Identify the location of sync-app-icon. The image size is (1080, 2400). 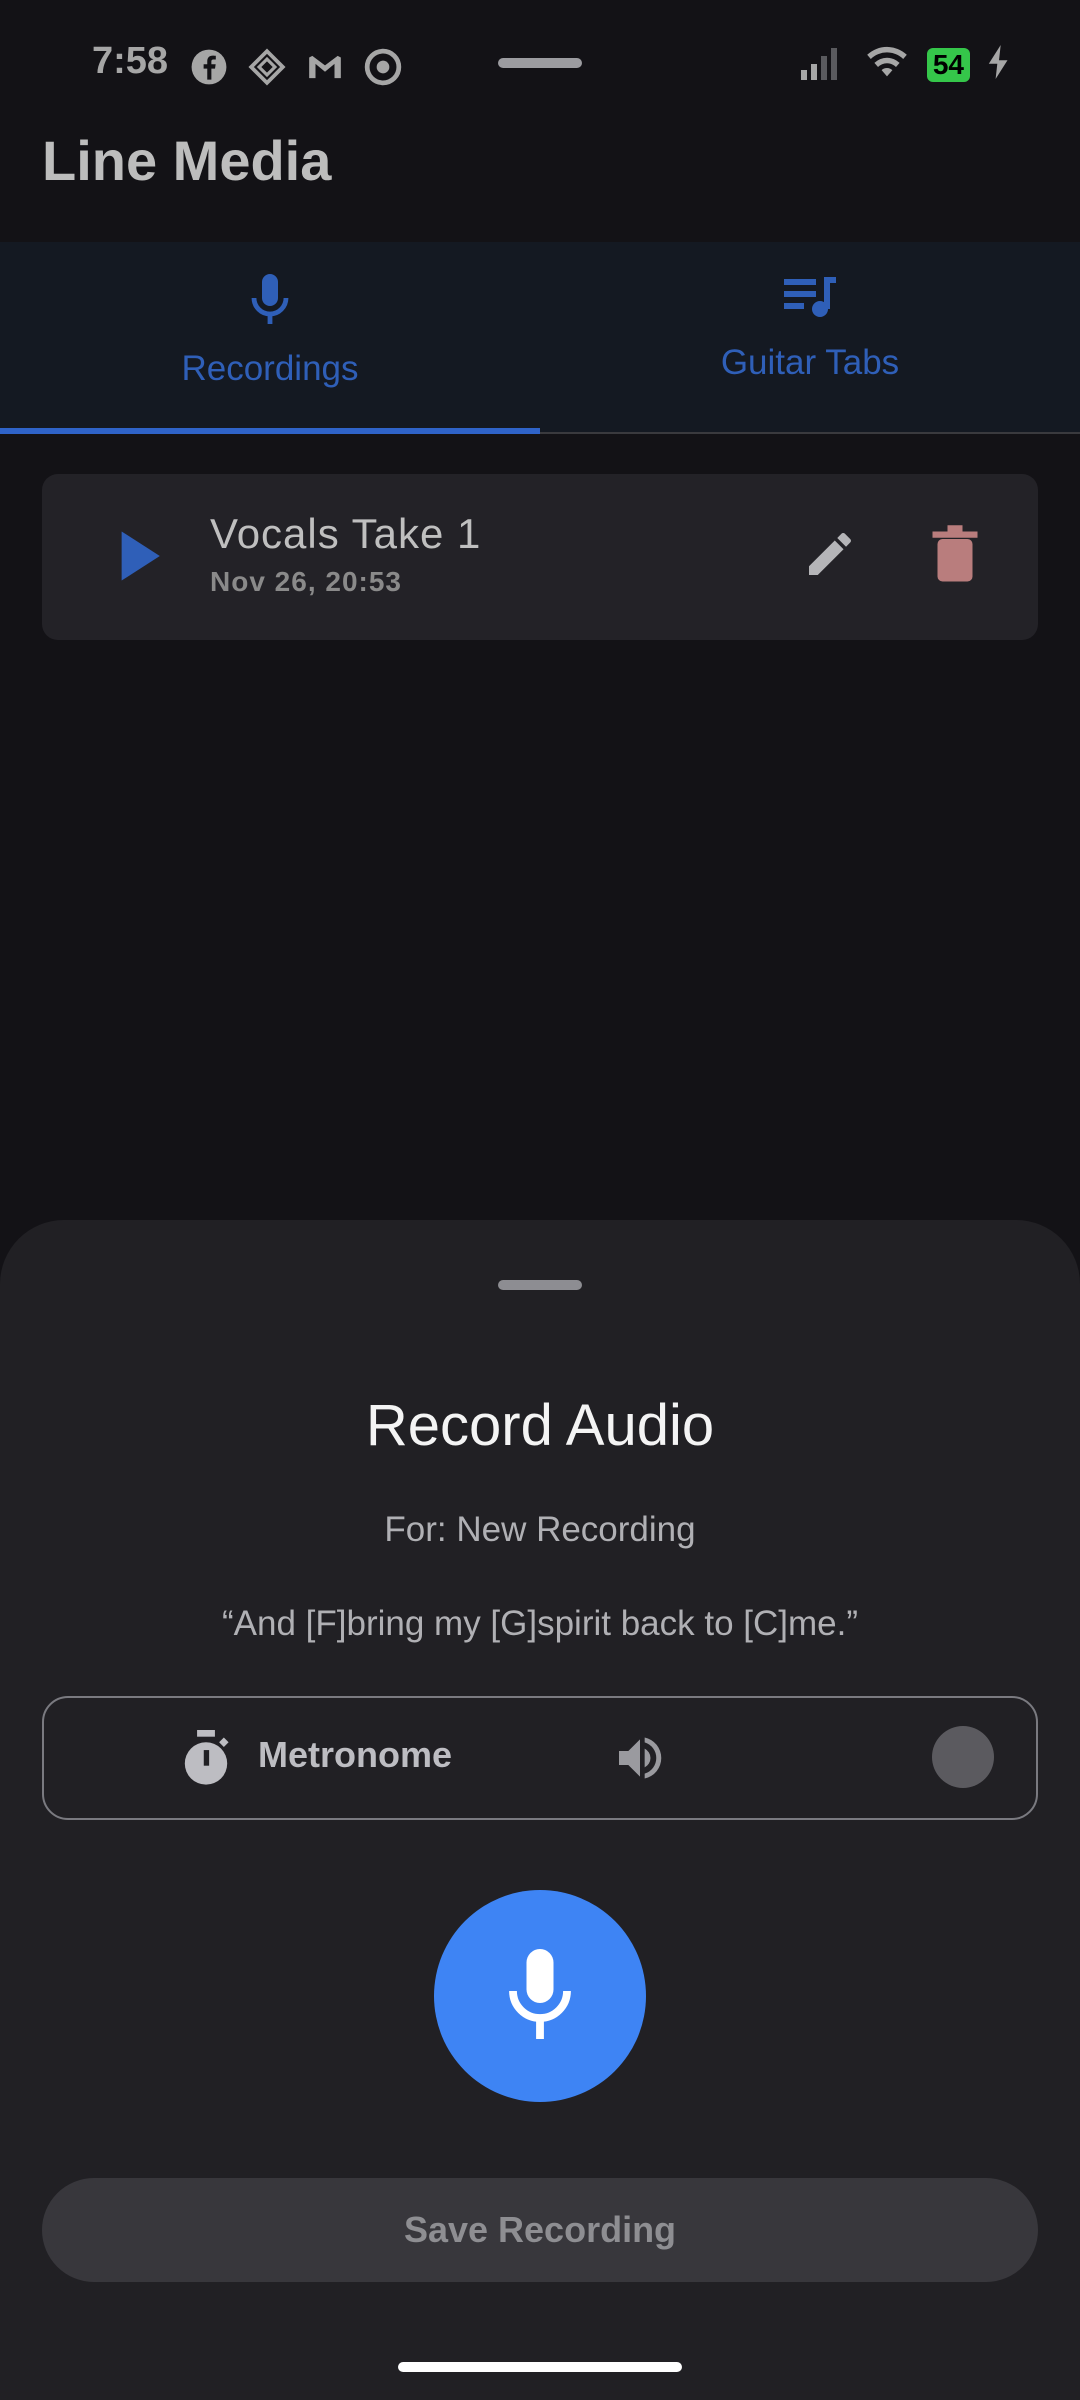
(383, 67).